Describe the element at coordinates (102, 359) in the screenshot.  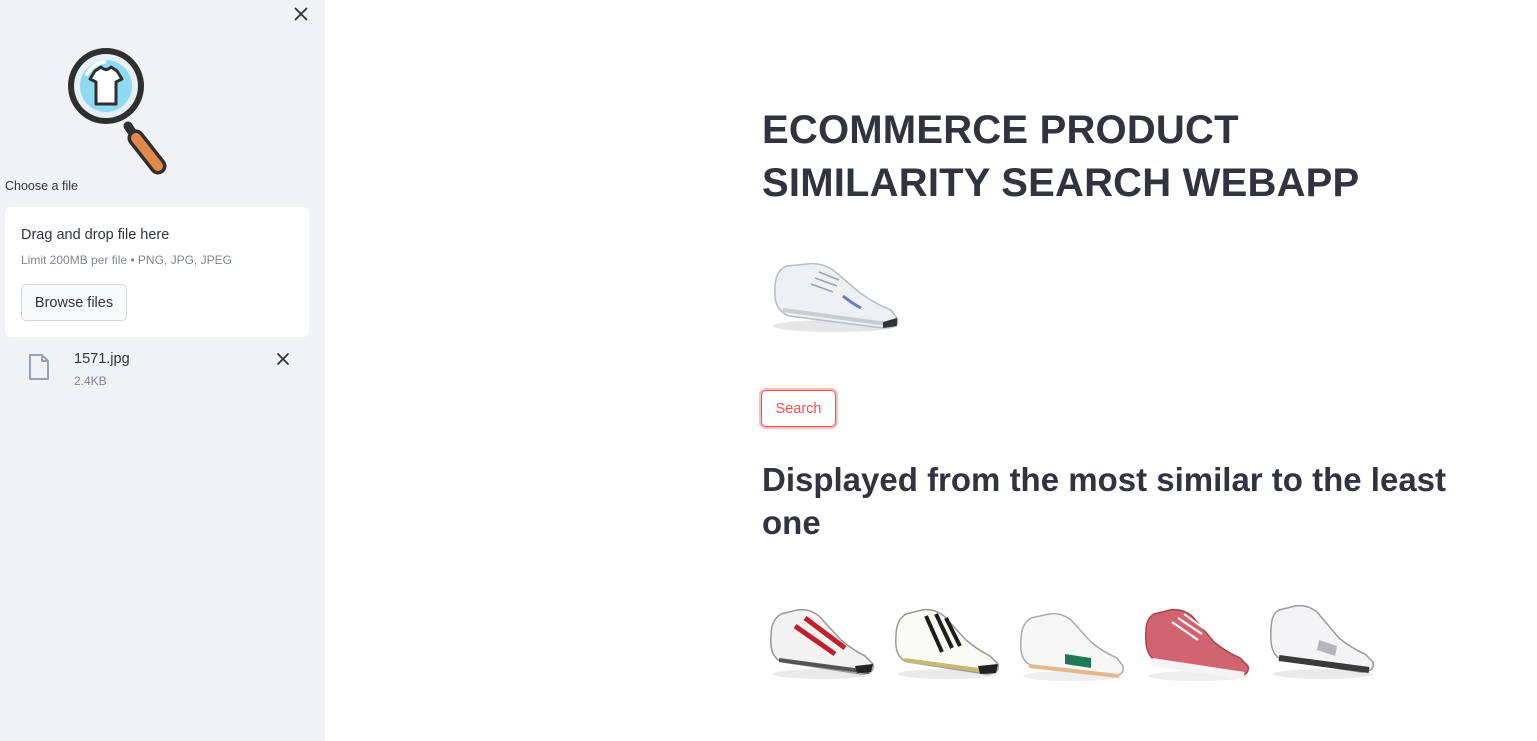
I see `file-name: 1571.jpg` at that location.